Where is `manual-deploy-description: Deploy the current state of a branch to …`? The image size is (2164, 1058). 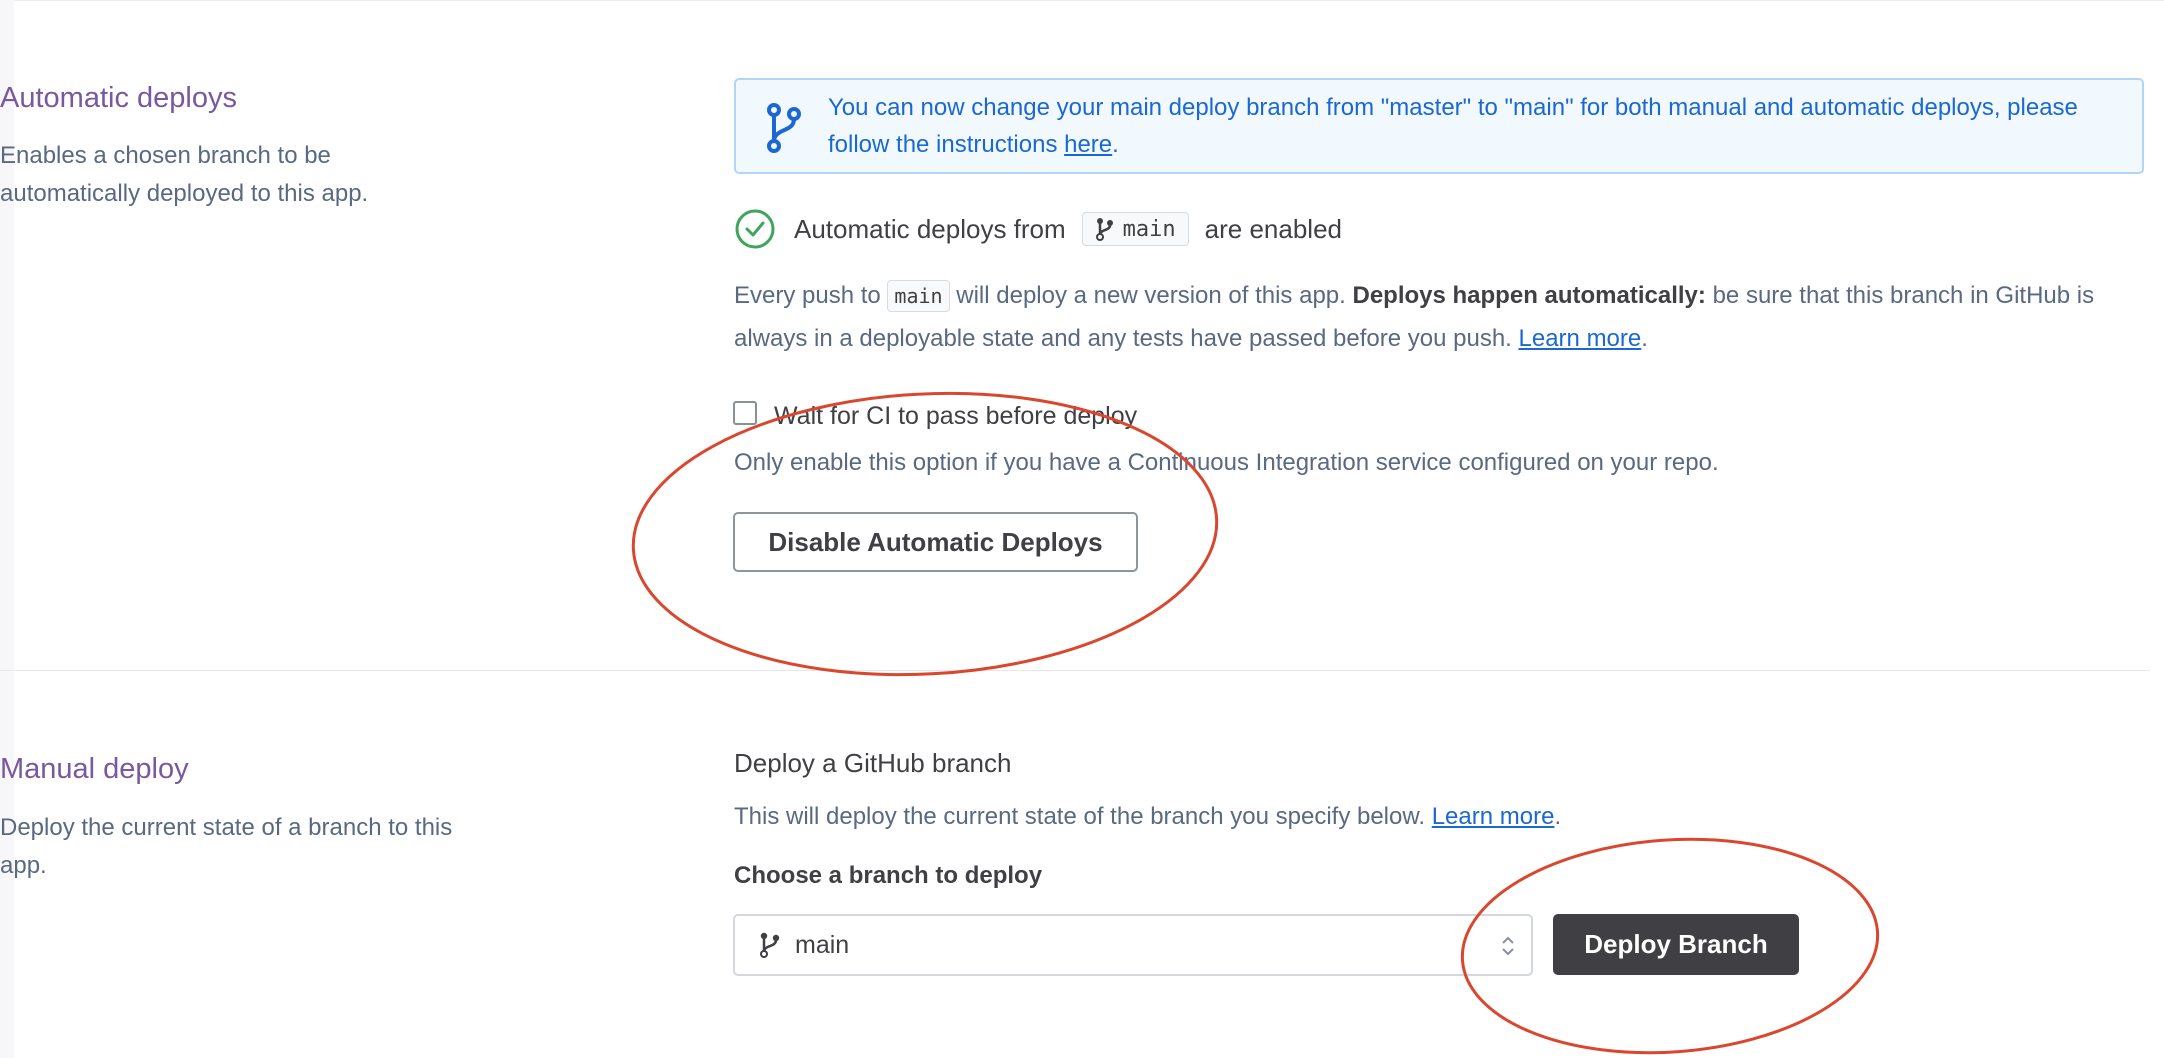
manual-deploy-description: Deploy the current state of a branch to … is located at coordinates (226, 846).